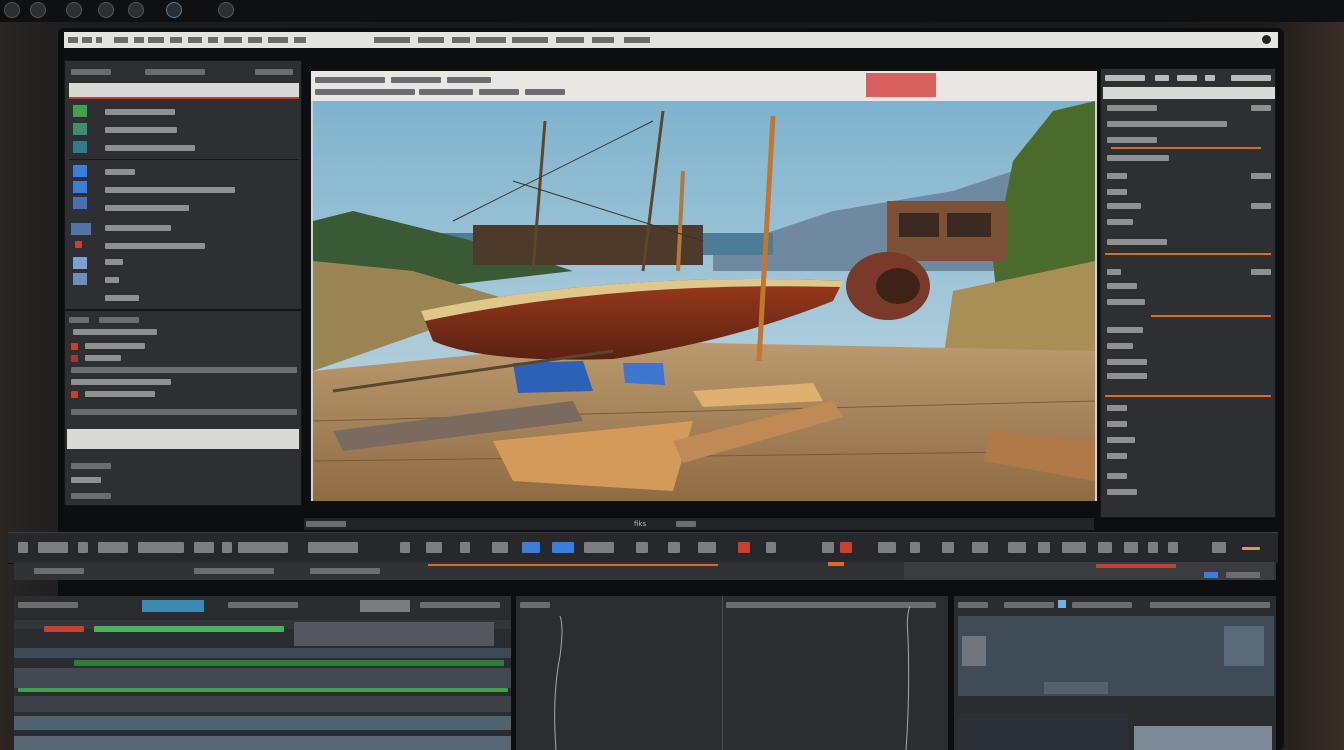 The height and width of the screenshot is (750, 1344). What do you see at coordinates (1043, 732) in the screenshot?
I see `clip-list` at bounding box center [1043, 732].